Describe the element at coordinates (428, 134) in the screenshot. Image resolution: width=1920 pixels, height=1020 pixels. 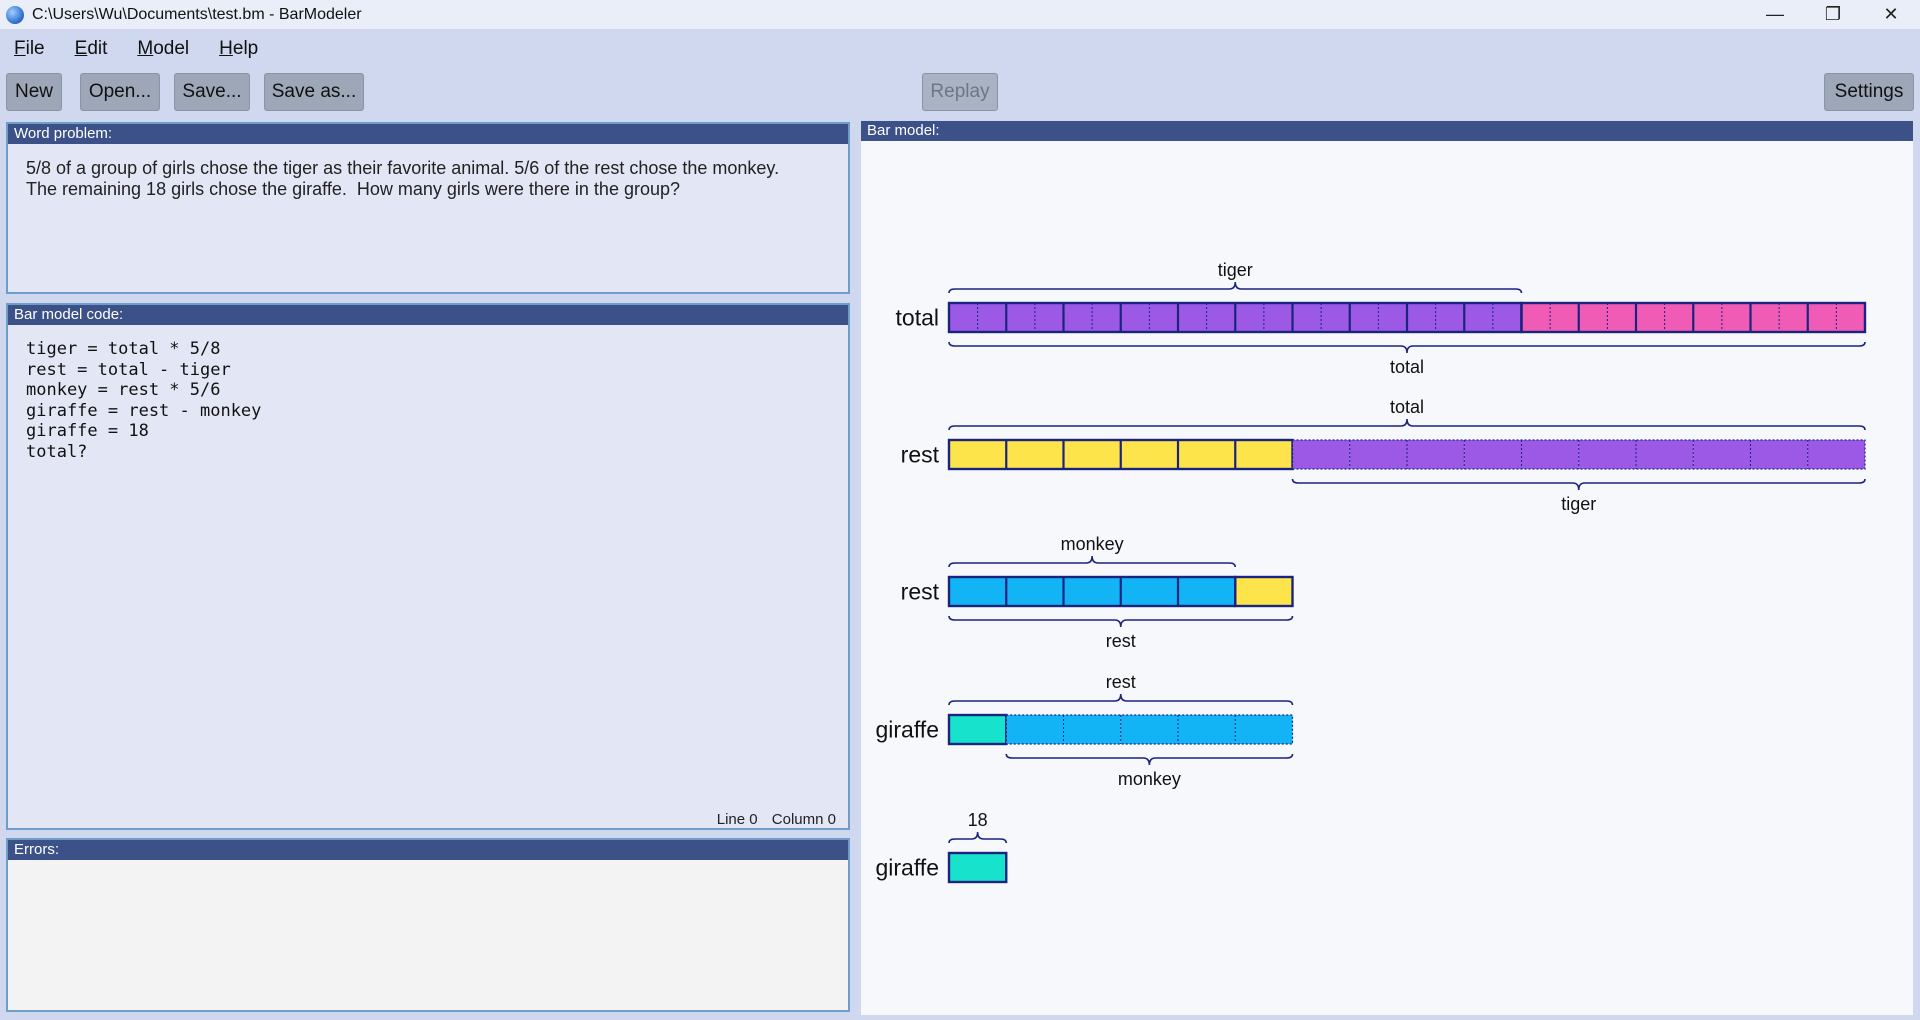
I see `word-problem-header: Word problem:` at that location.